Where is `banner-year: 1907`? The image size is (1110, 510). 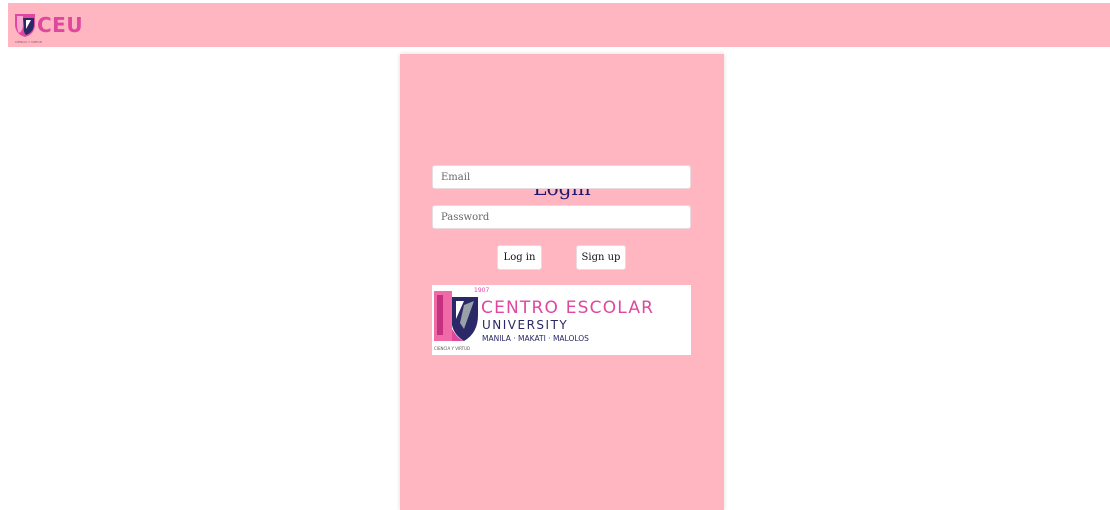
banner-year: 1907 is located at coordinates (482, 290).